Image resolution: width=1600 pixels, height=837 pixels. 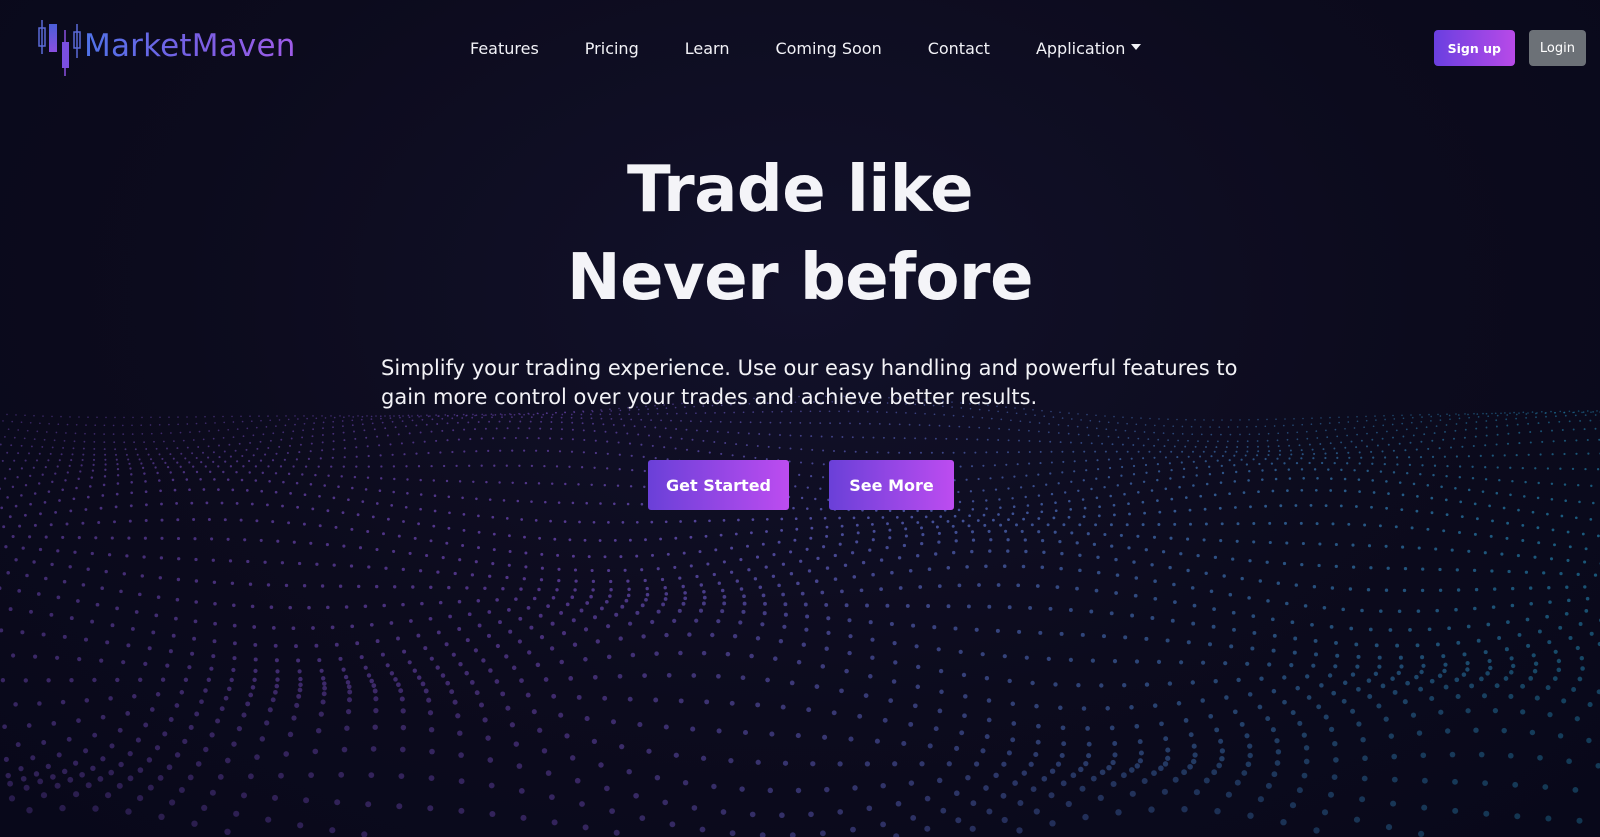 What do you see at coordinates (800, 190) in the screenshot?
I see `hero-title-line-1: Trade like` at bounding box center [800, 190].